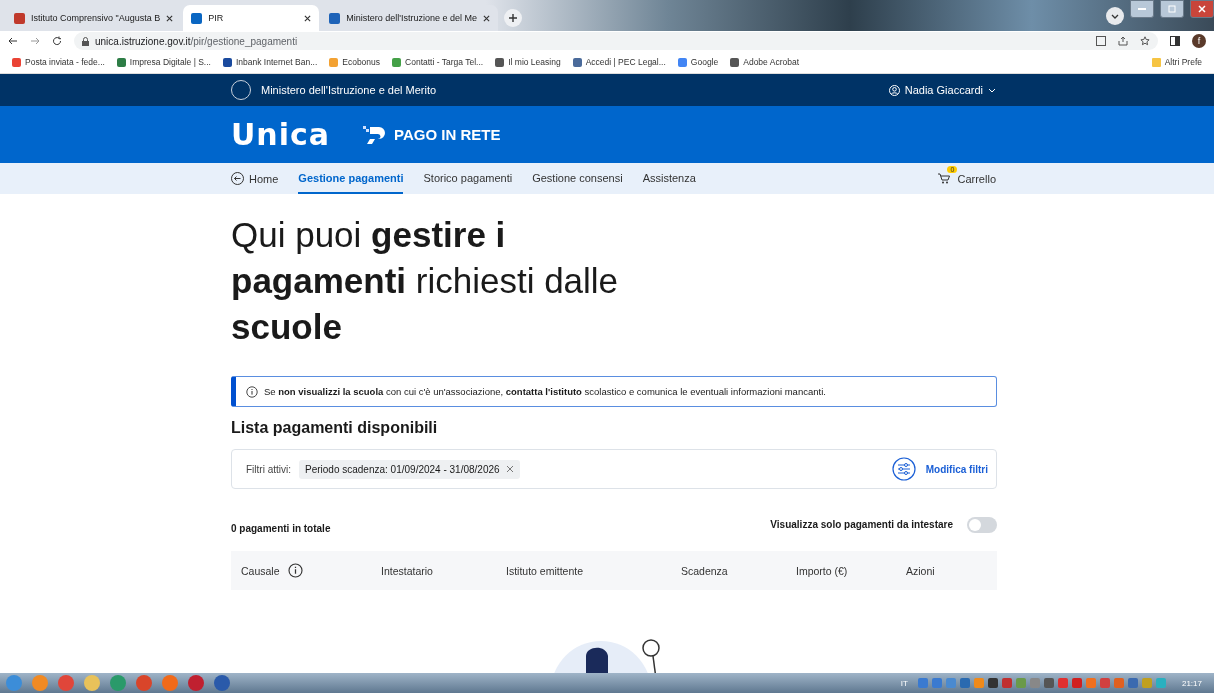 The image size is (1214, 693). Describe the element at coordinates (1175, 41) in the screenshot. I see `side-panel-icon` at that location.